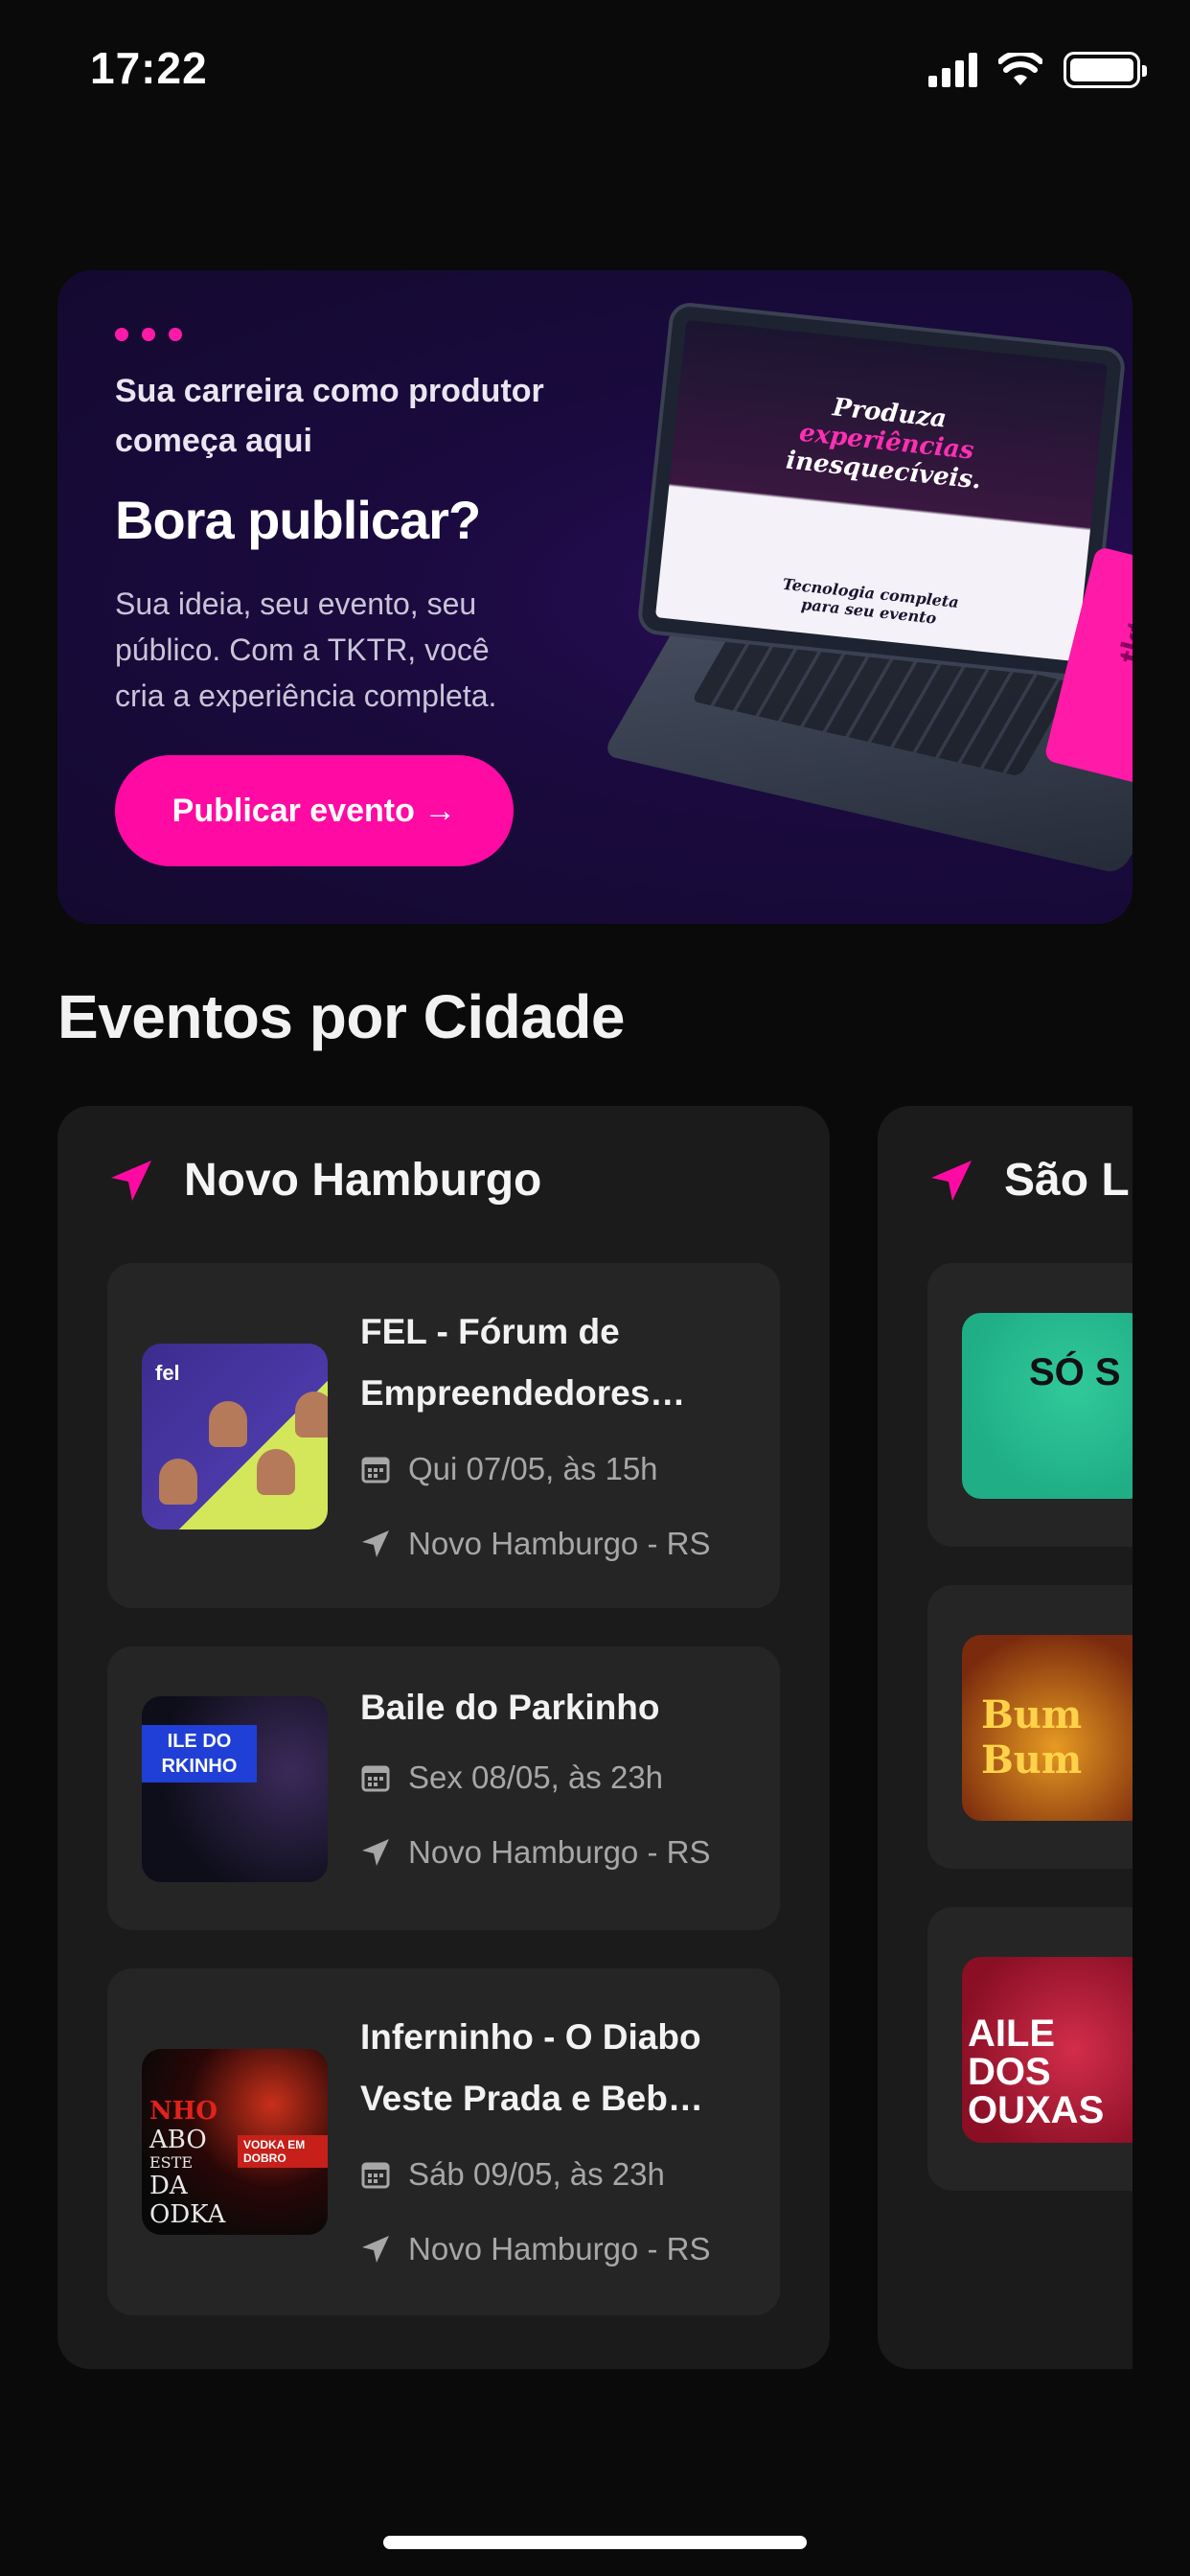  Describe the element at coordinates (1067, 1180) in the screenshot. I see `city-name: São L` at that location.